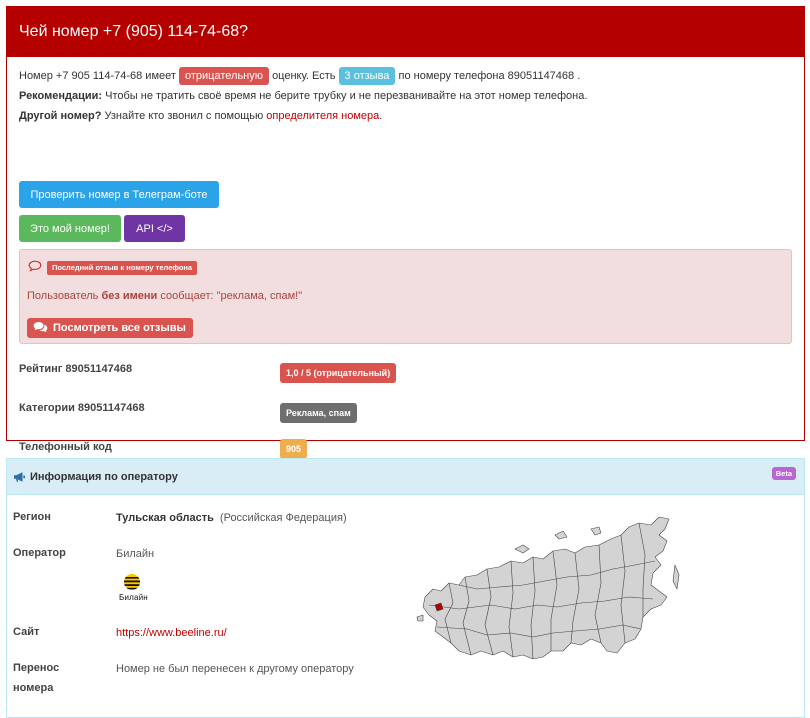 The image size is (810, 718). I want to click on my-number-button: Это мой номер!, so click(70, 228).